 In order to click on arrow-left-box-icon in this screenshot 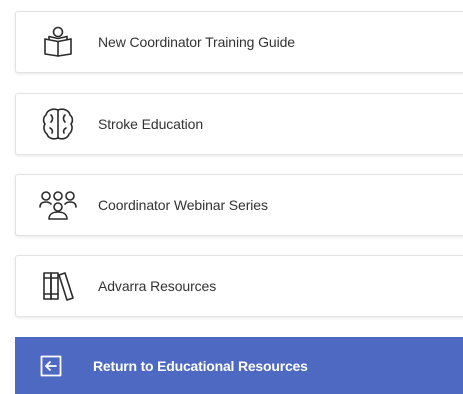, I will do `click(51, 366)`.